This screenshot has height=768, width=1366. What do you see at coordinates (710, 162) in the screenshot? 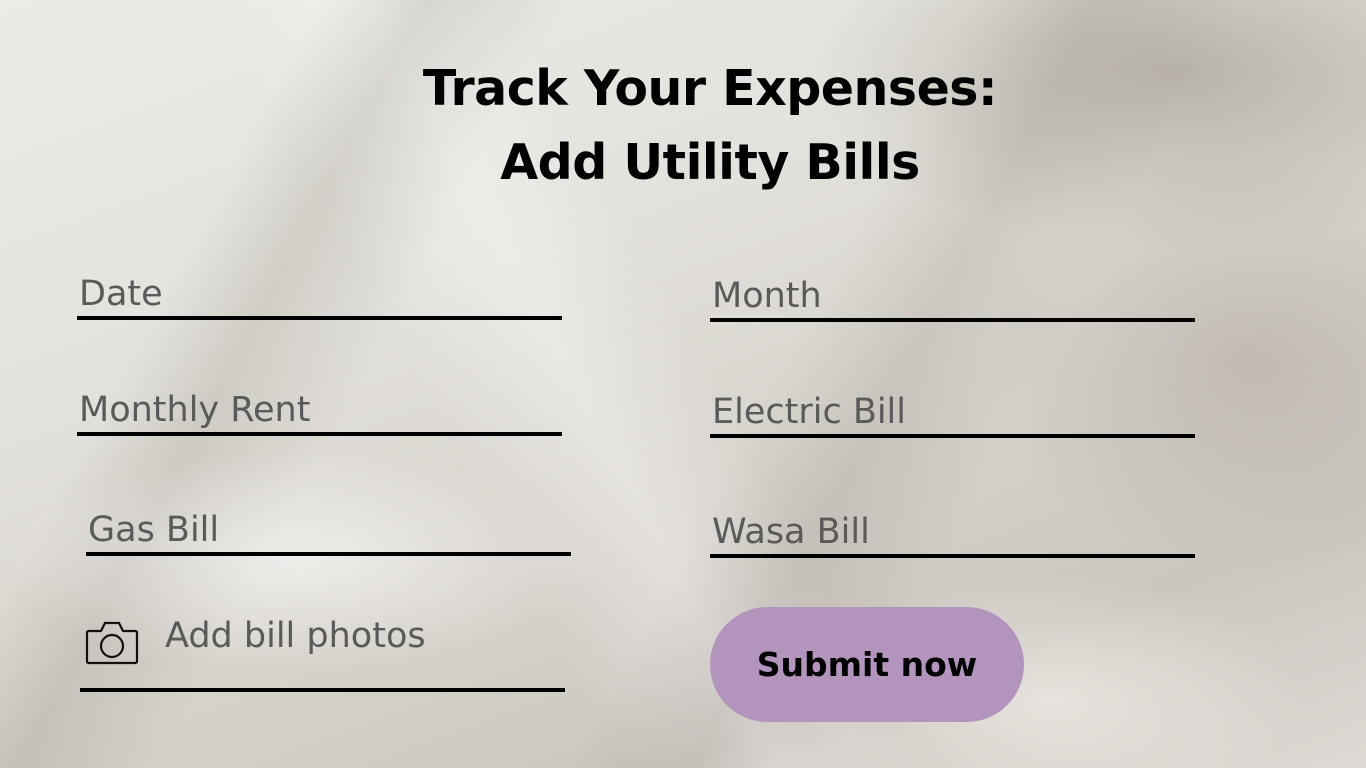
I see `title-line-2: Add Utility Bills` at bounding box center [710, 162].